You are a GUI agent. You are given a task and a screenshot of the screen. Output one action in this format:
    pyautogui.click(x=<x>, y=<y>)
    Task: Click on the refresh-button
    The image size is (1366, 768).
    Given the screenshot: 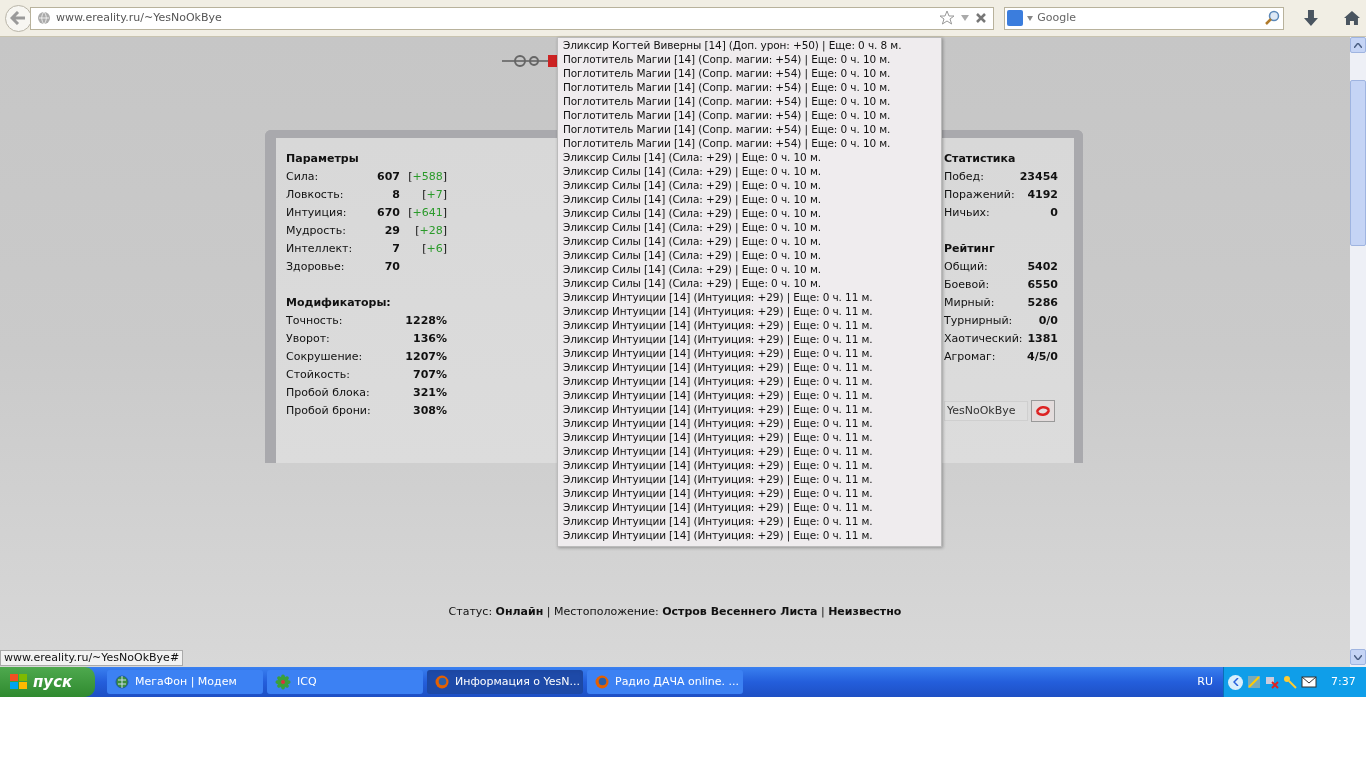 What is the action you would take?
    pyautogui.click(x=1043, y=411)
    